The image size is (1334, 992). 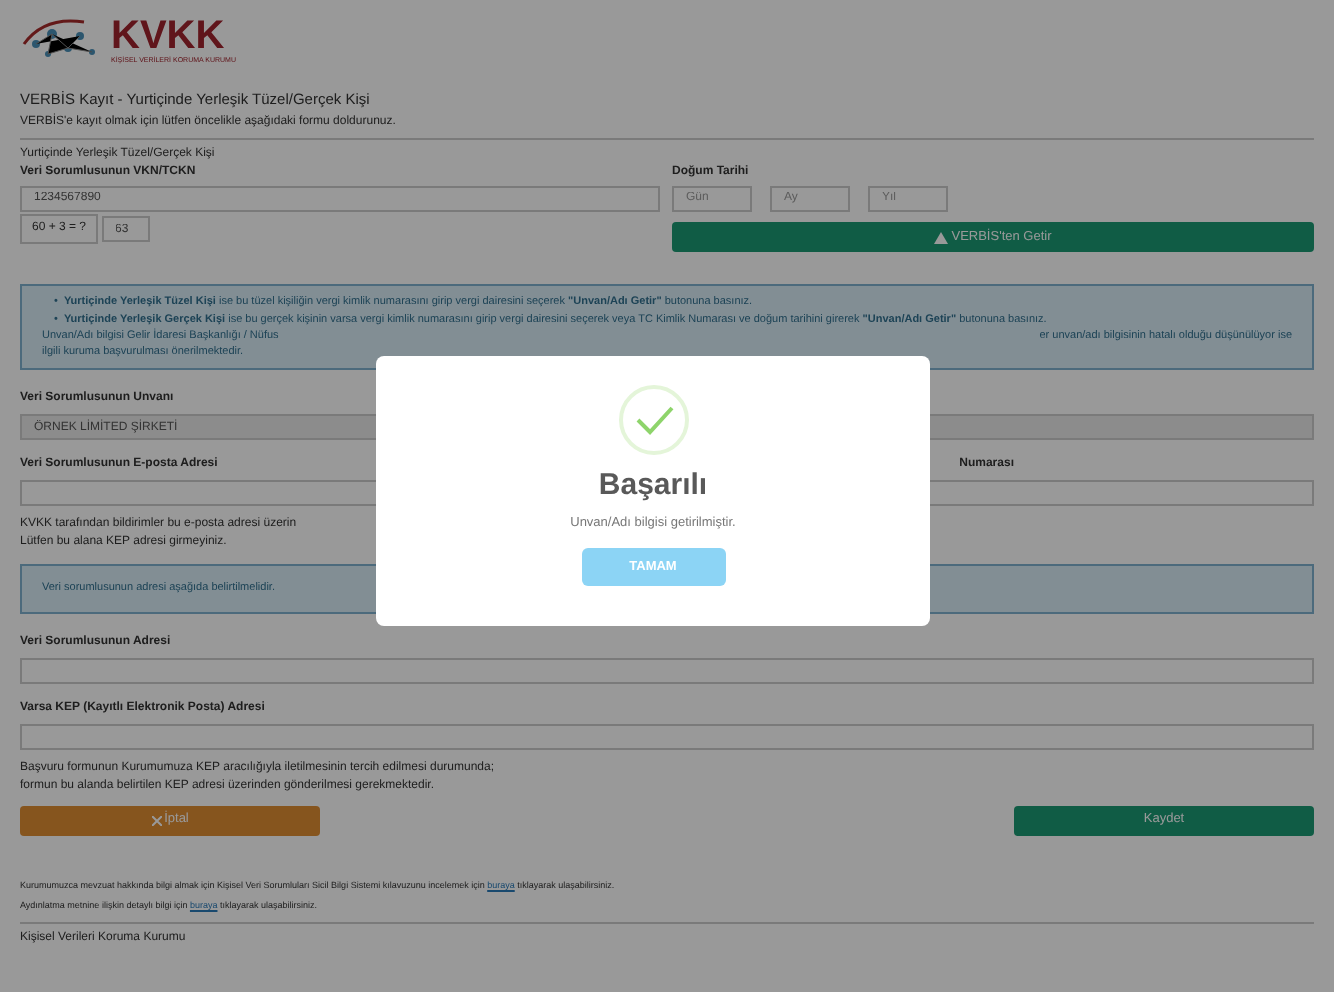 What do you see at coordinates (168, 36) in the screenshot?
I see `logo-text: KVKK` at bounding box center [168, 36].